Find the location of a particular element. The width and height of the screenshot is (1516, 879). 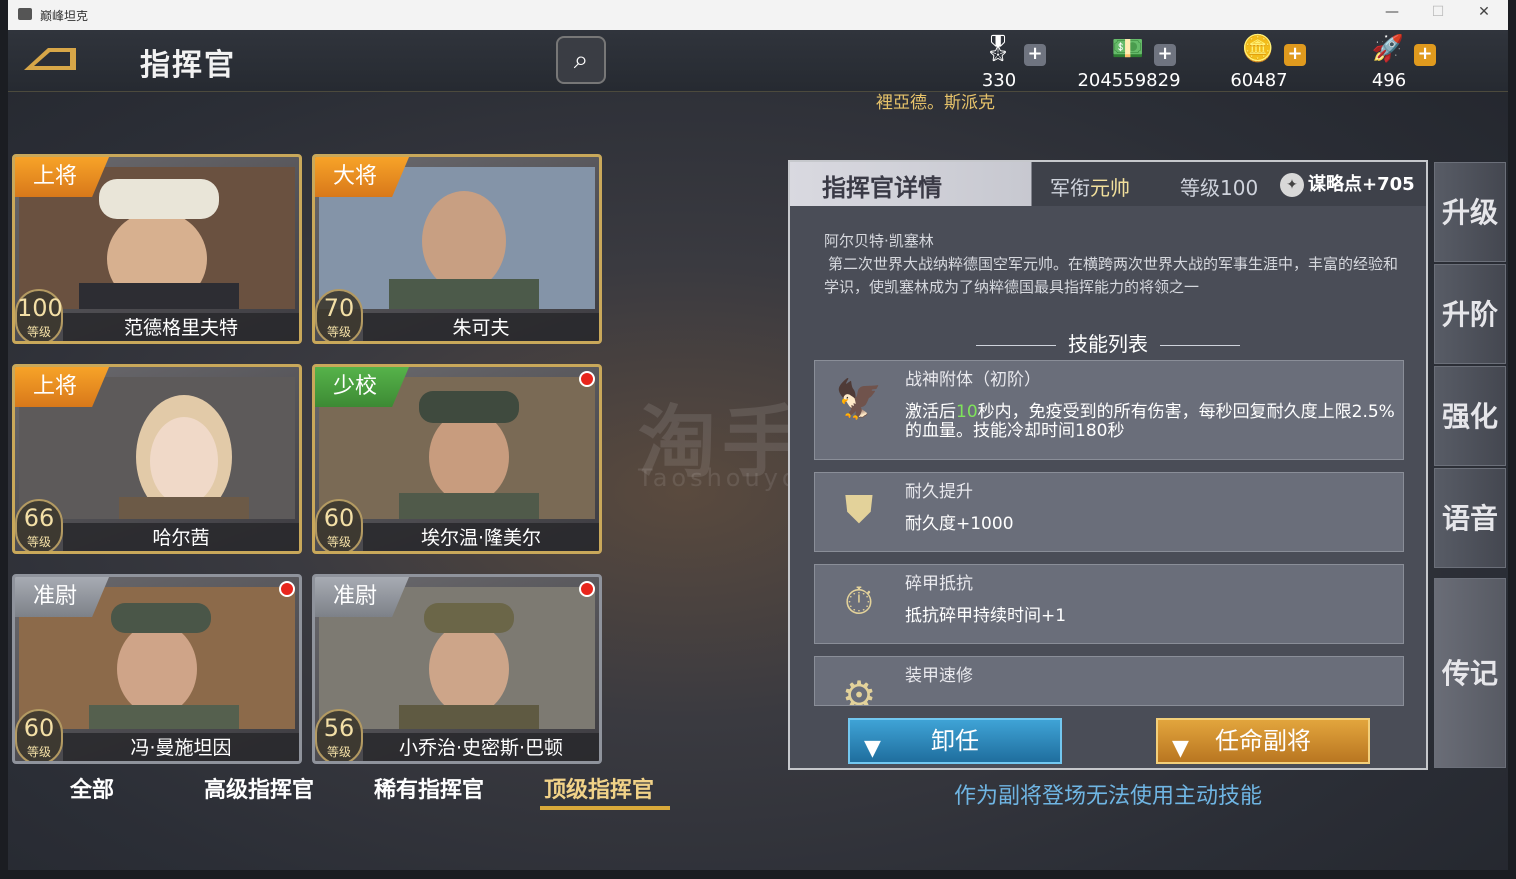

skill-effect: 抵抗碎甲持续时间+1 is located at coordinates (986, 616).